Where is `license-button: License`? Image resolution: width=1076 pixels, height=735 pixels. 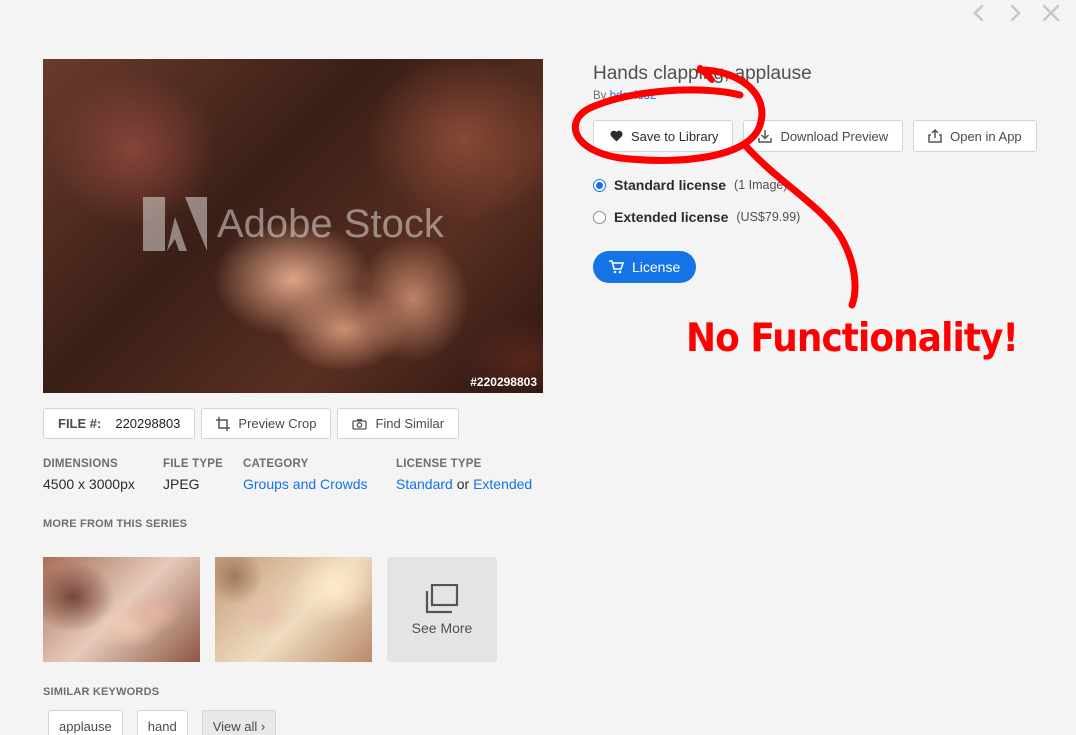 license-button: License is located at coordinates (645, 267).